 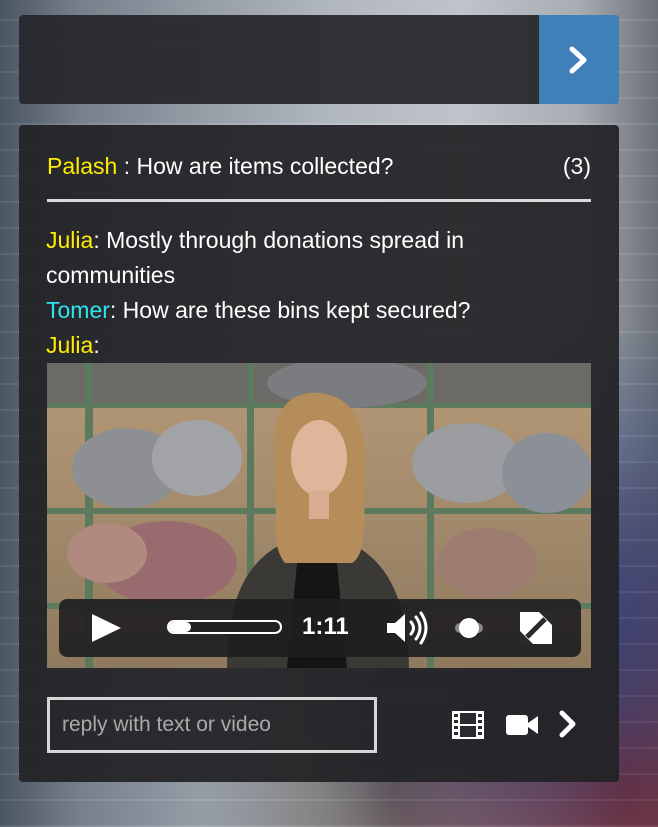 What do you see at coordinates (212, 725) in the screenshot?
I see `reply-input` at bounding box center [212, 725].